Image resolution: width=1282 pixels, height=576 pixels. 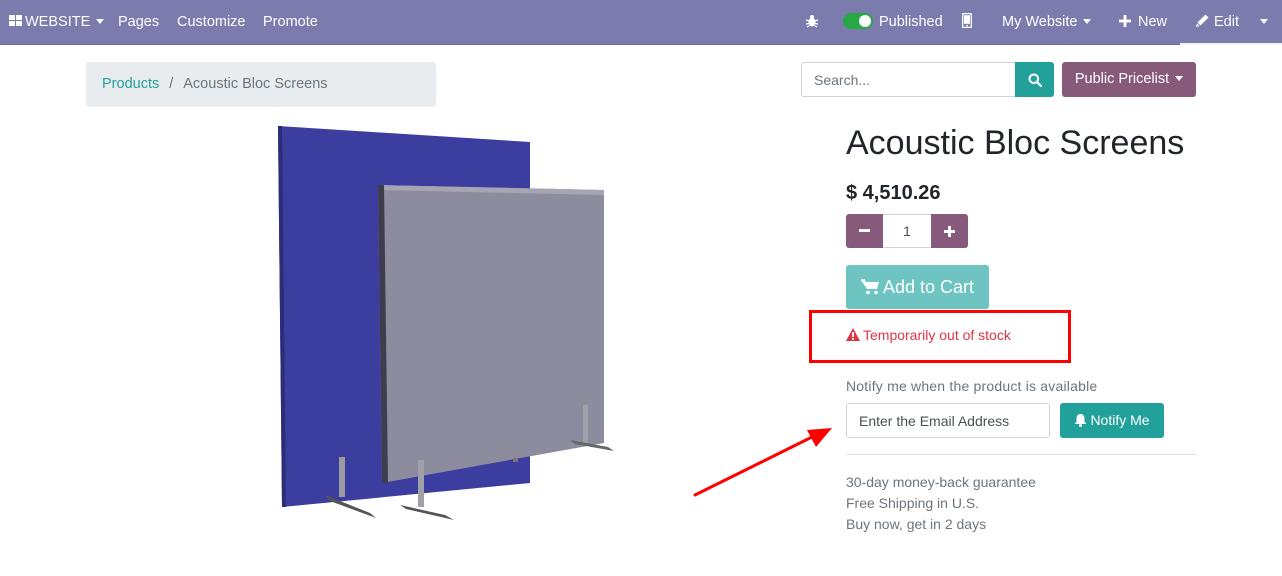 I want to click on my-website-menu: My Website, so click(x=1047, y=22).